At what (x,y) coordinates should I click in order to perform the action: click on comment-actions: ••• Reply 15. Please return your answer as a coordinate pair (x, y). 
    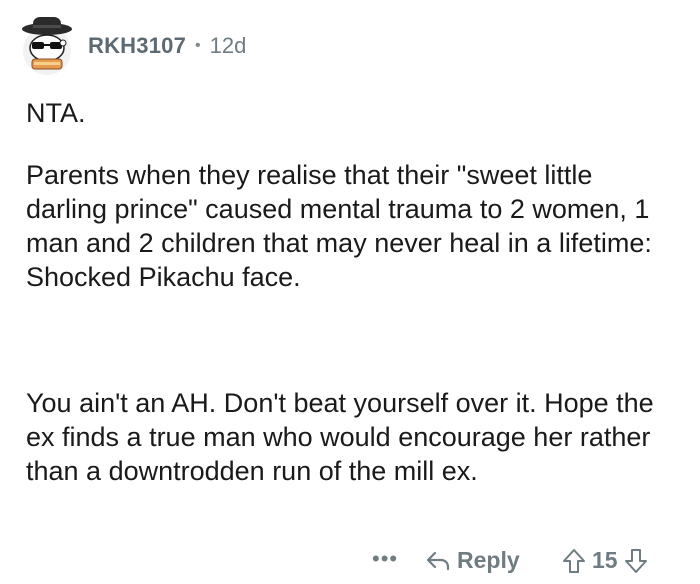
    Looking at the image, I should click on (350, 562).